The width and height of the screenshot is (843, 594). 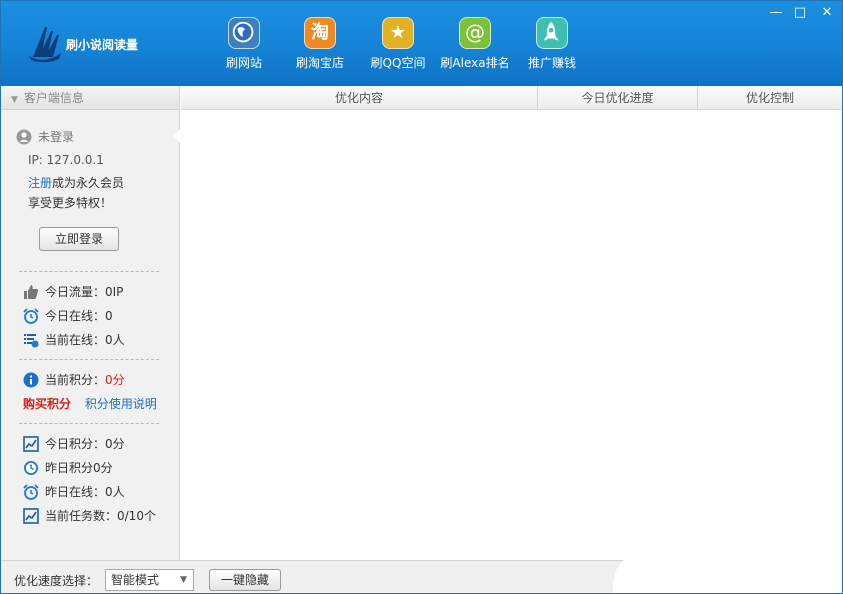 I want to click on user-status: 未登录, so click(x=45, y=136).